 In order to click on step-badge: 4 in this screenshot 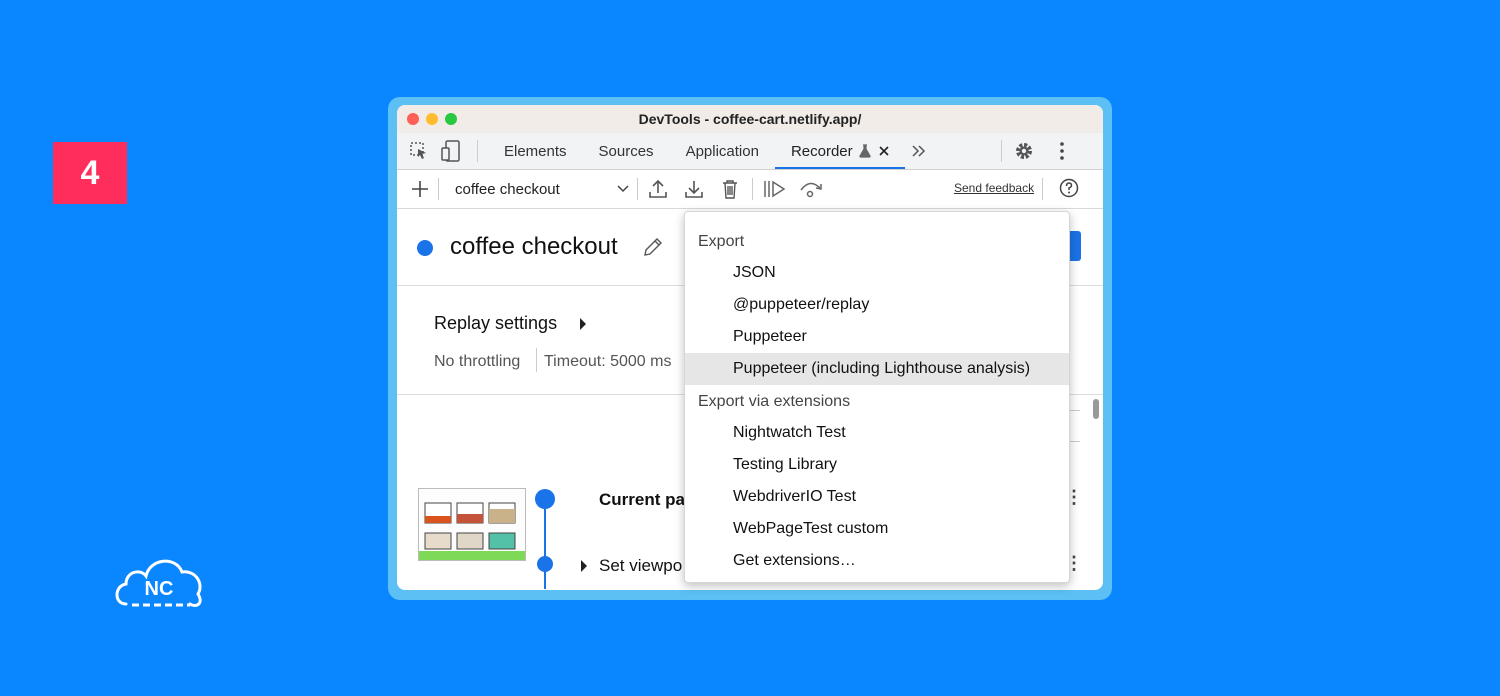, I will do `click(90, 173)`.